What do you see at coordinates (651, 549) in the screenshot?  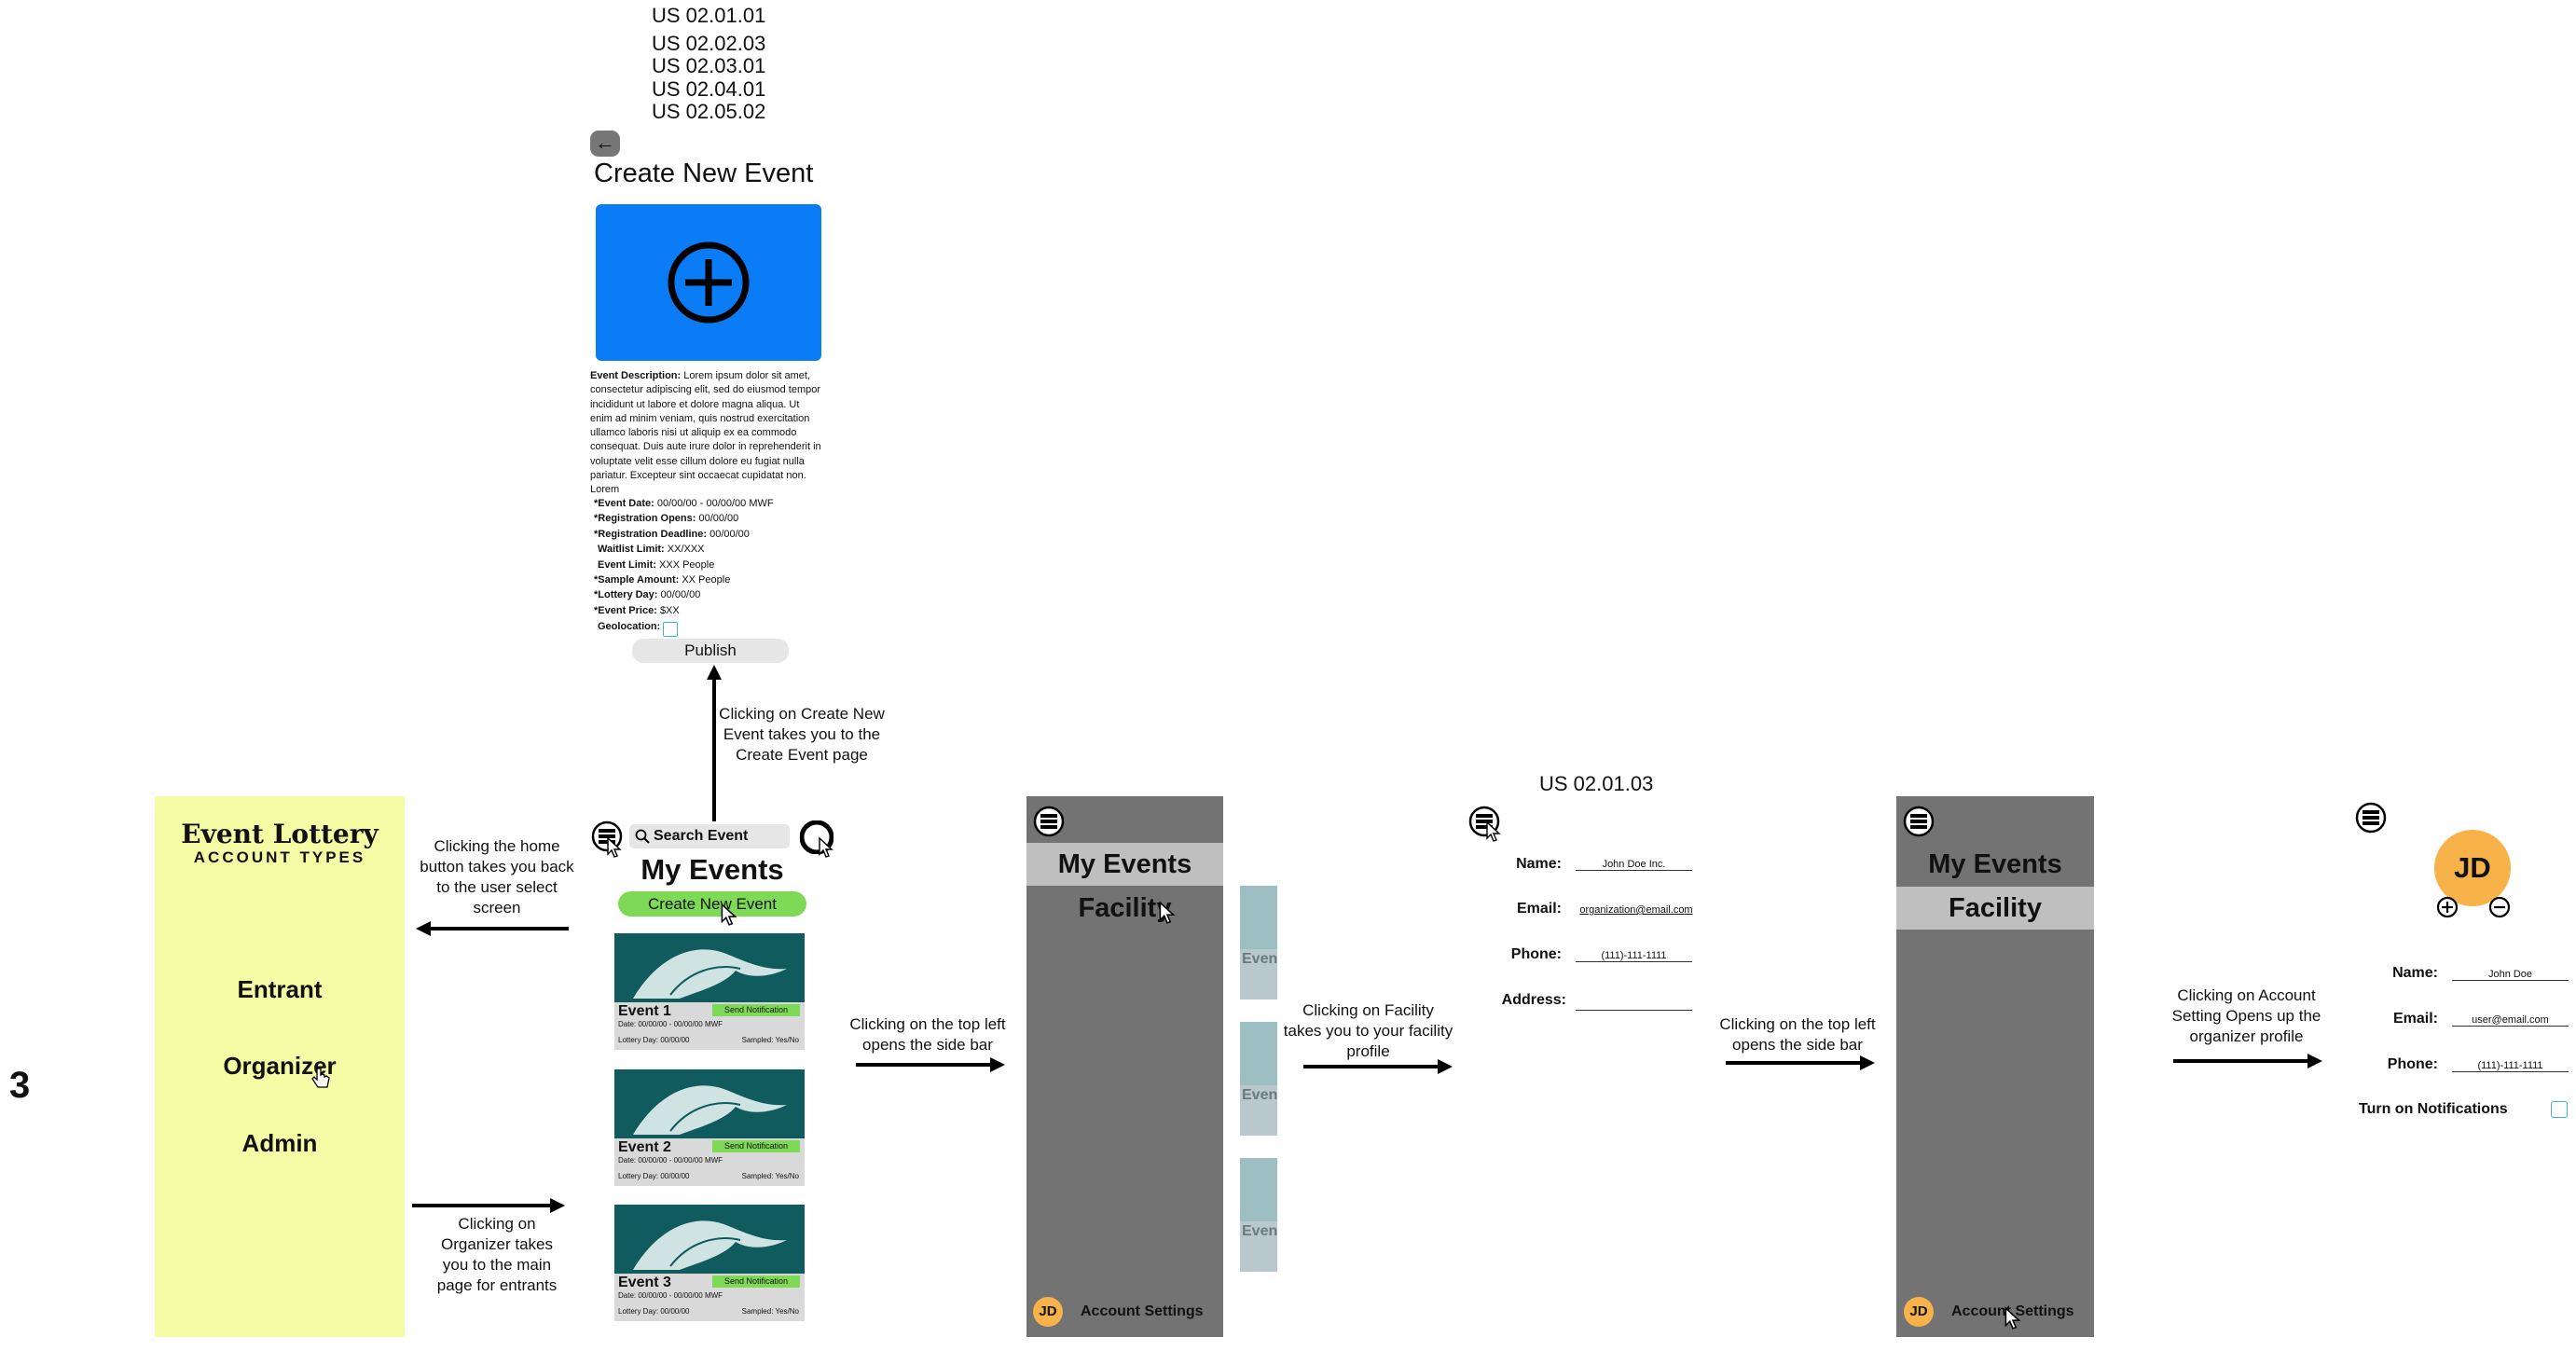 I see `event-field: Waitlist Limit: XX/XXX` at bounding box center [651, 549].